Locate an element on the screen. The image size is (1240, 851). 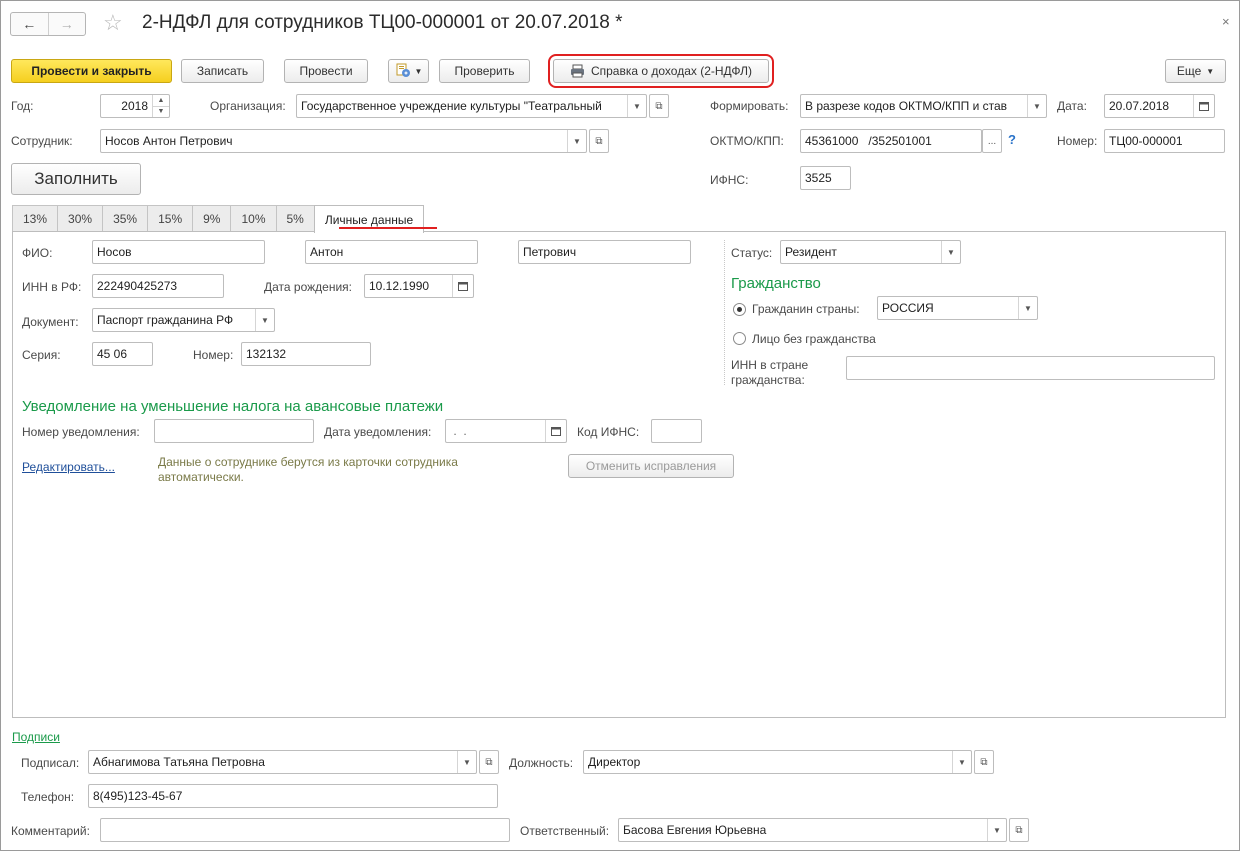
post-button: Провести is located at coordinates (326, 71).